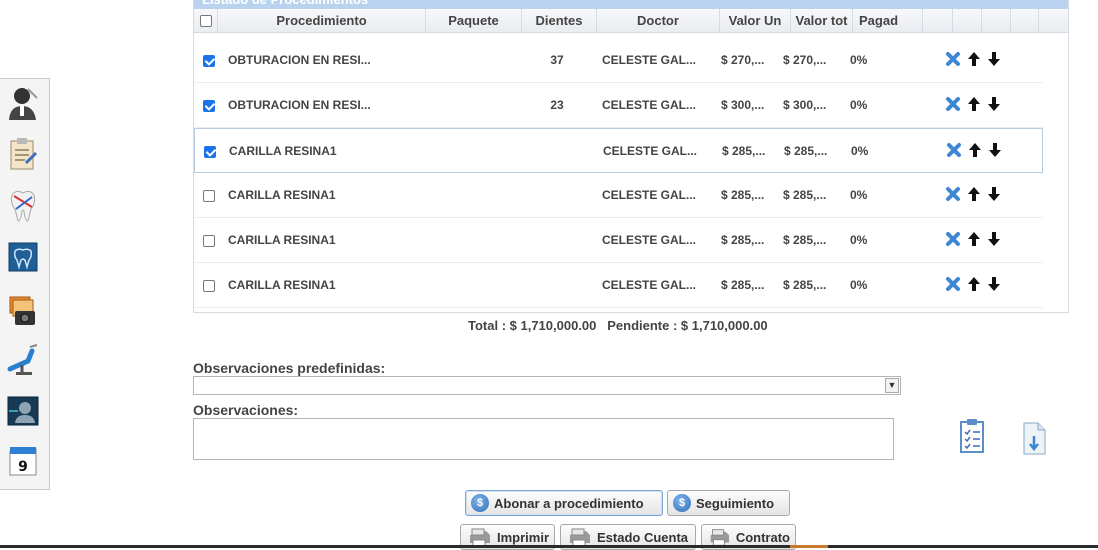 This screenshot has width=1098, height=550. I want to click on dental-chair-icon, so click(23, 361).